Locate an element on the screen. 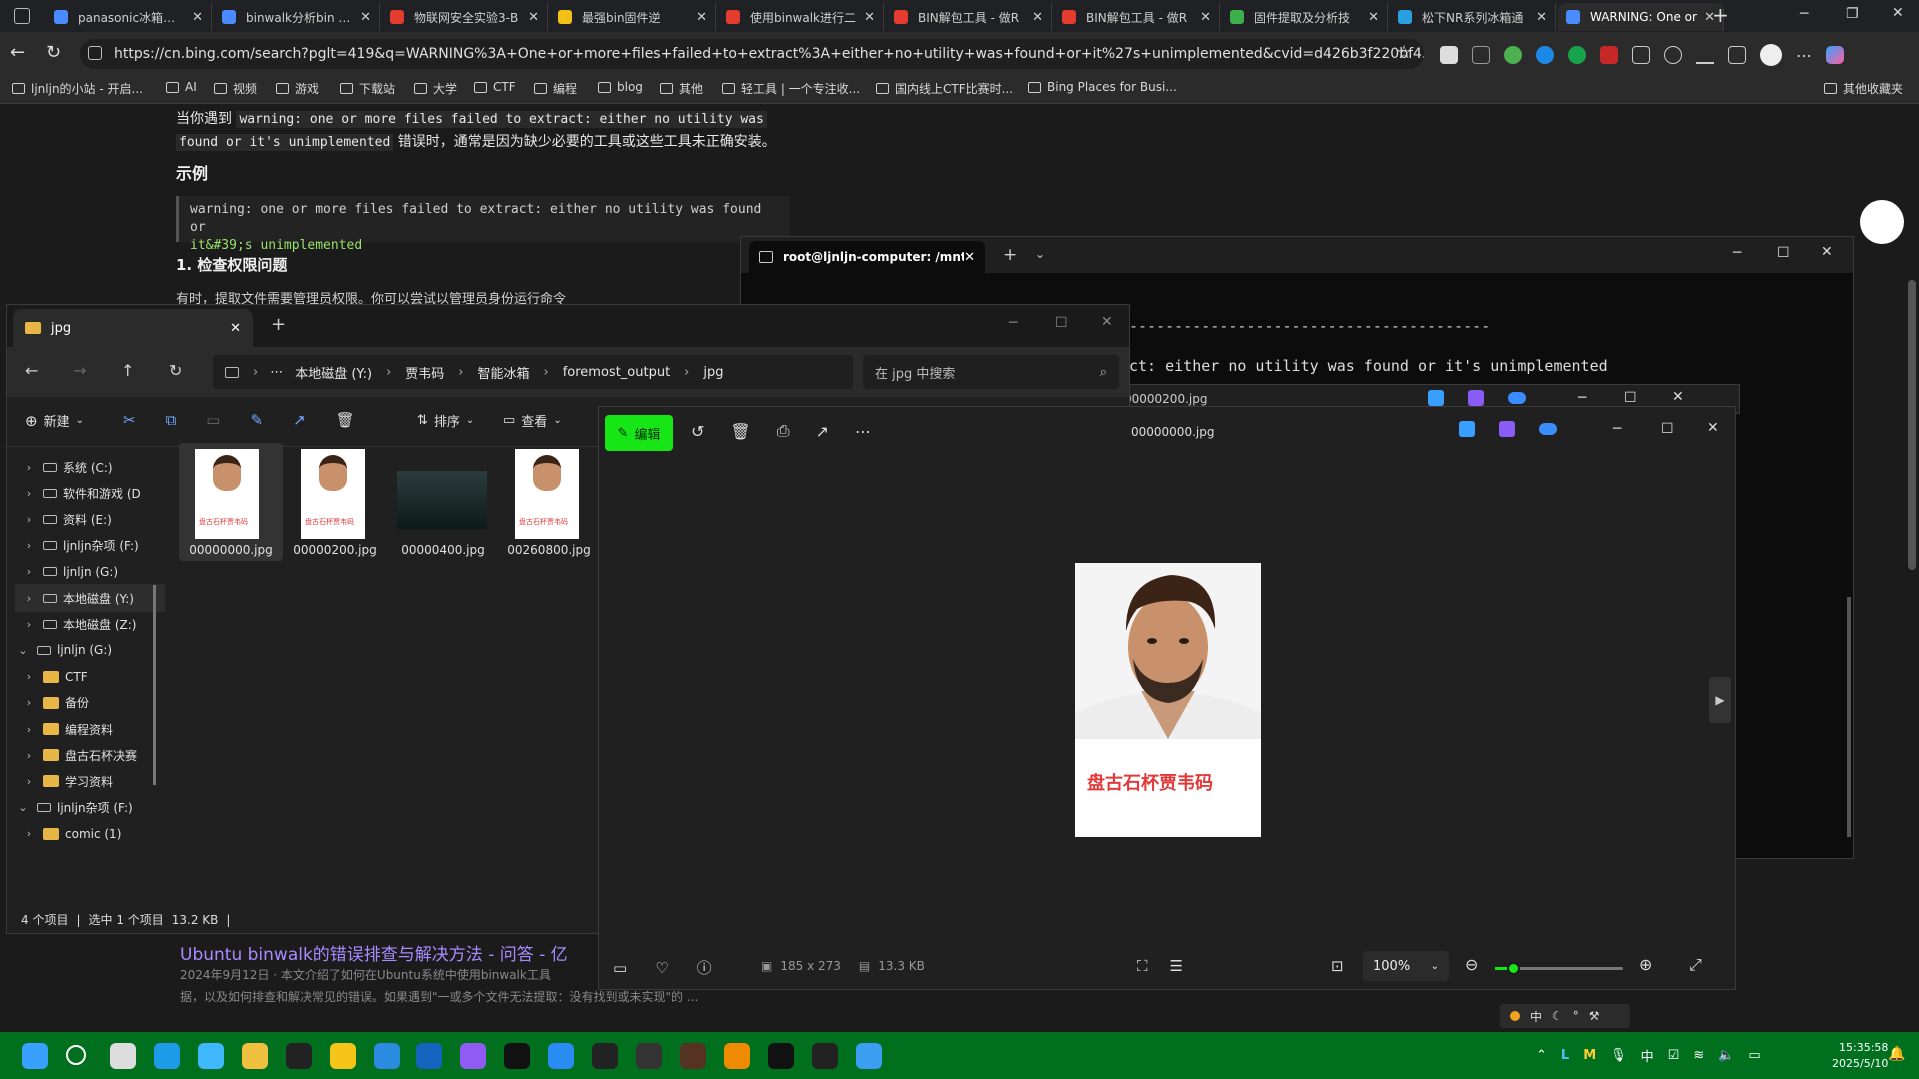  explorer-search-input: 在 jpg 中搜索 ⌕ is located at coordinates (991, 372).